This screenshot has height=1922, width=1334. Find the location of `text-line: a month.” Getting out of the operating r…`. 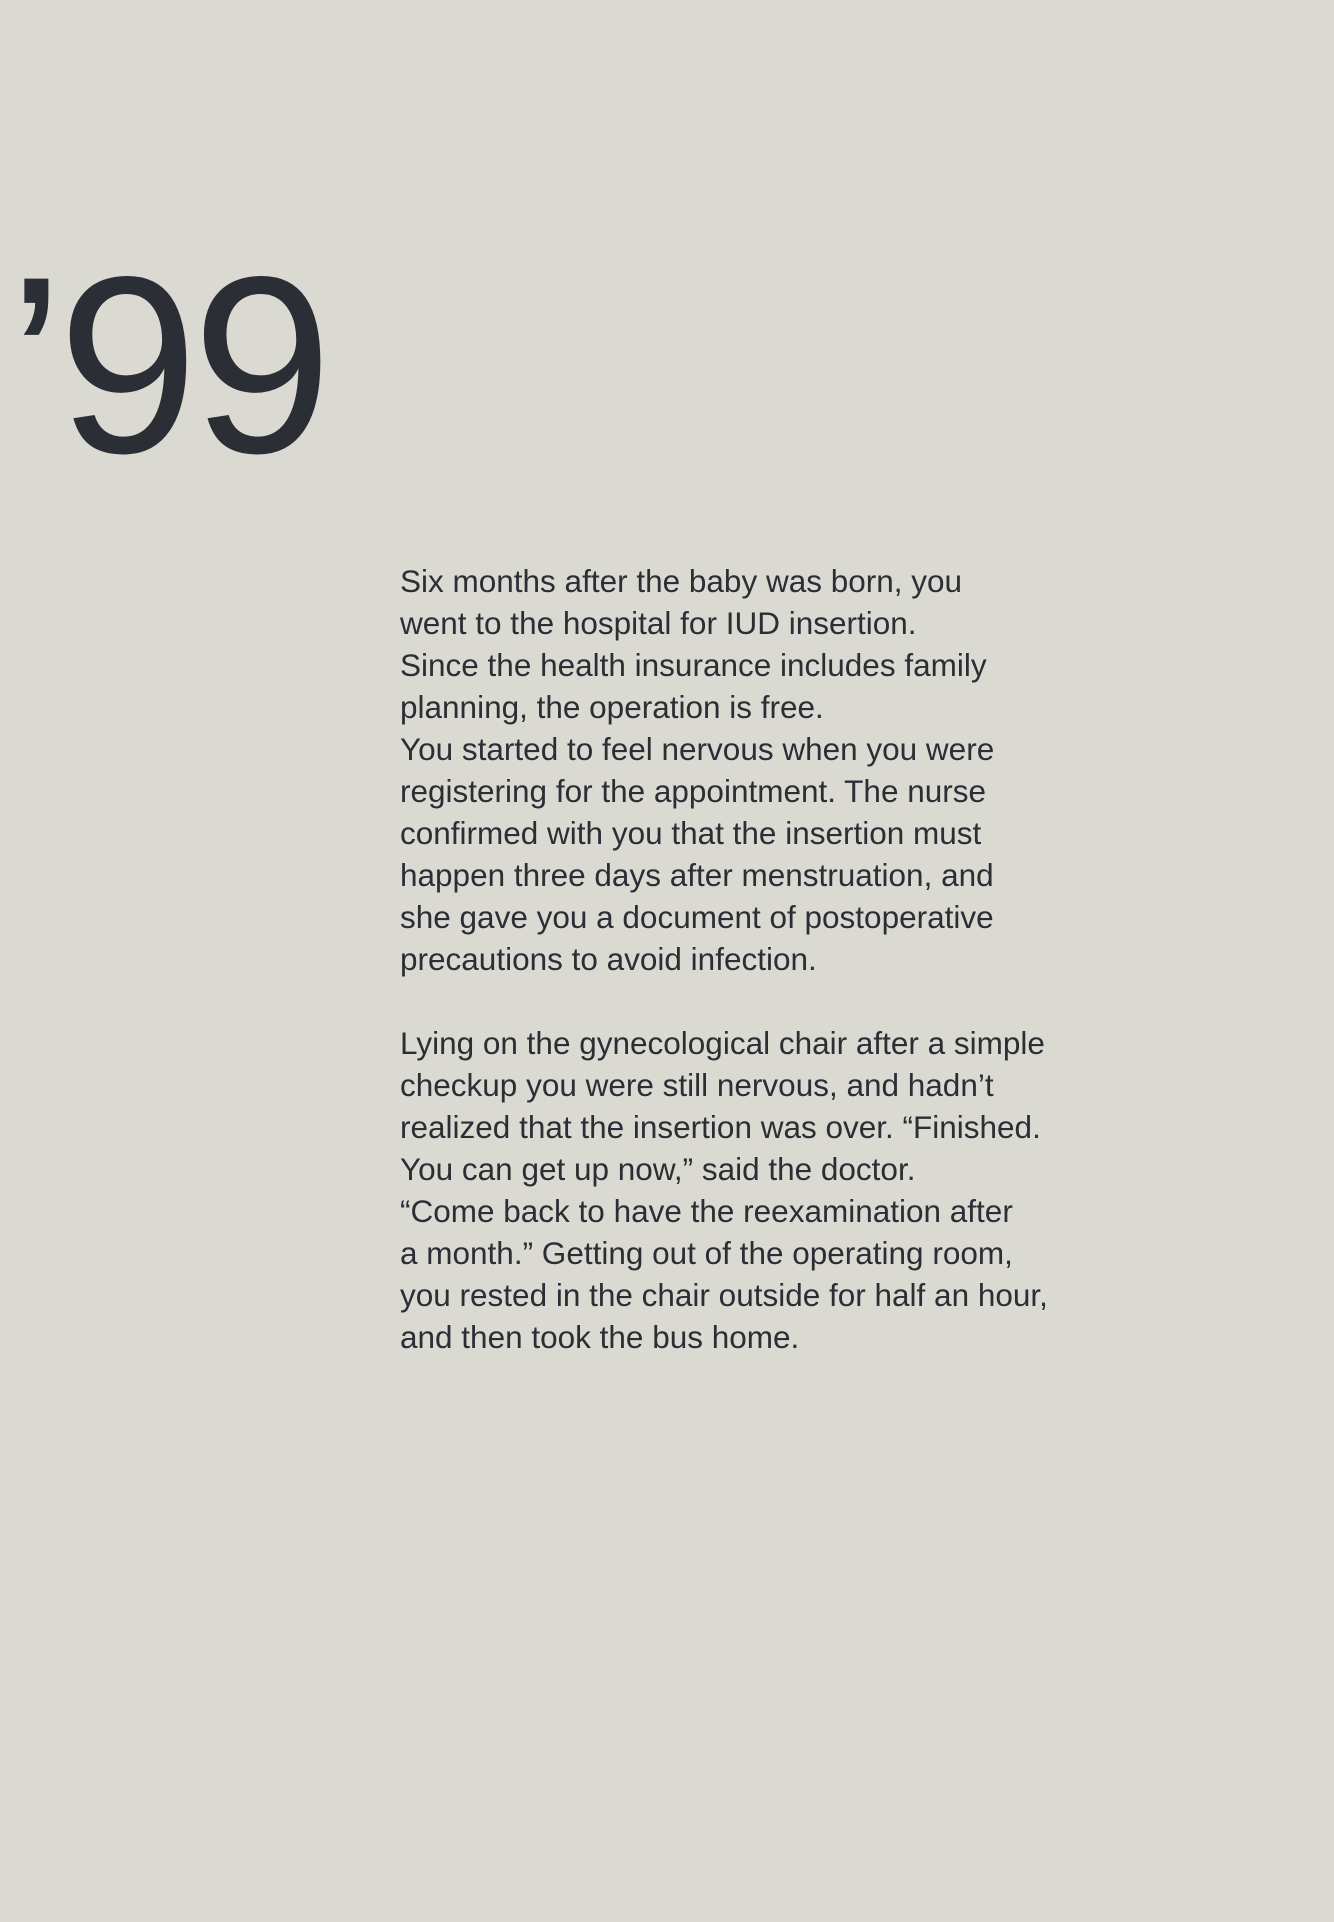

text-line: a month.” Getting out of the operating r… is located at coordinates (706, 1253).